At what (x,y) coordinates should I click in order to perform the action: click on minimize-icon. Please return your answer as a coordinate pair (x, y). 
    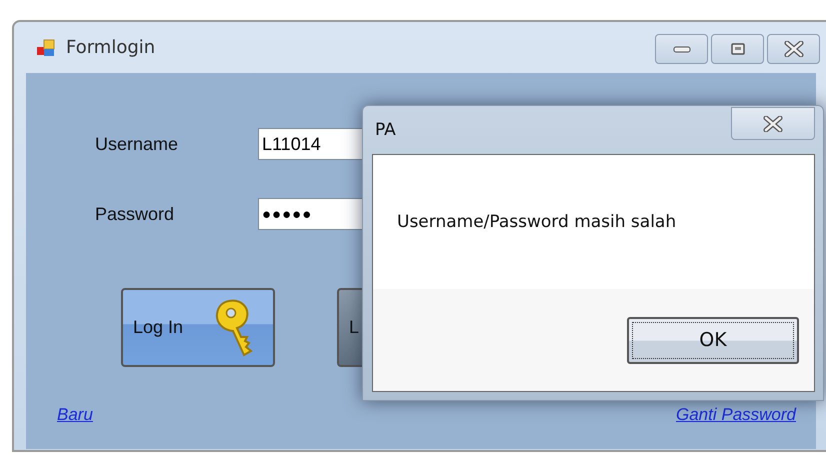
    Looking at the image, I should click on (682, 49).